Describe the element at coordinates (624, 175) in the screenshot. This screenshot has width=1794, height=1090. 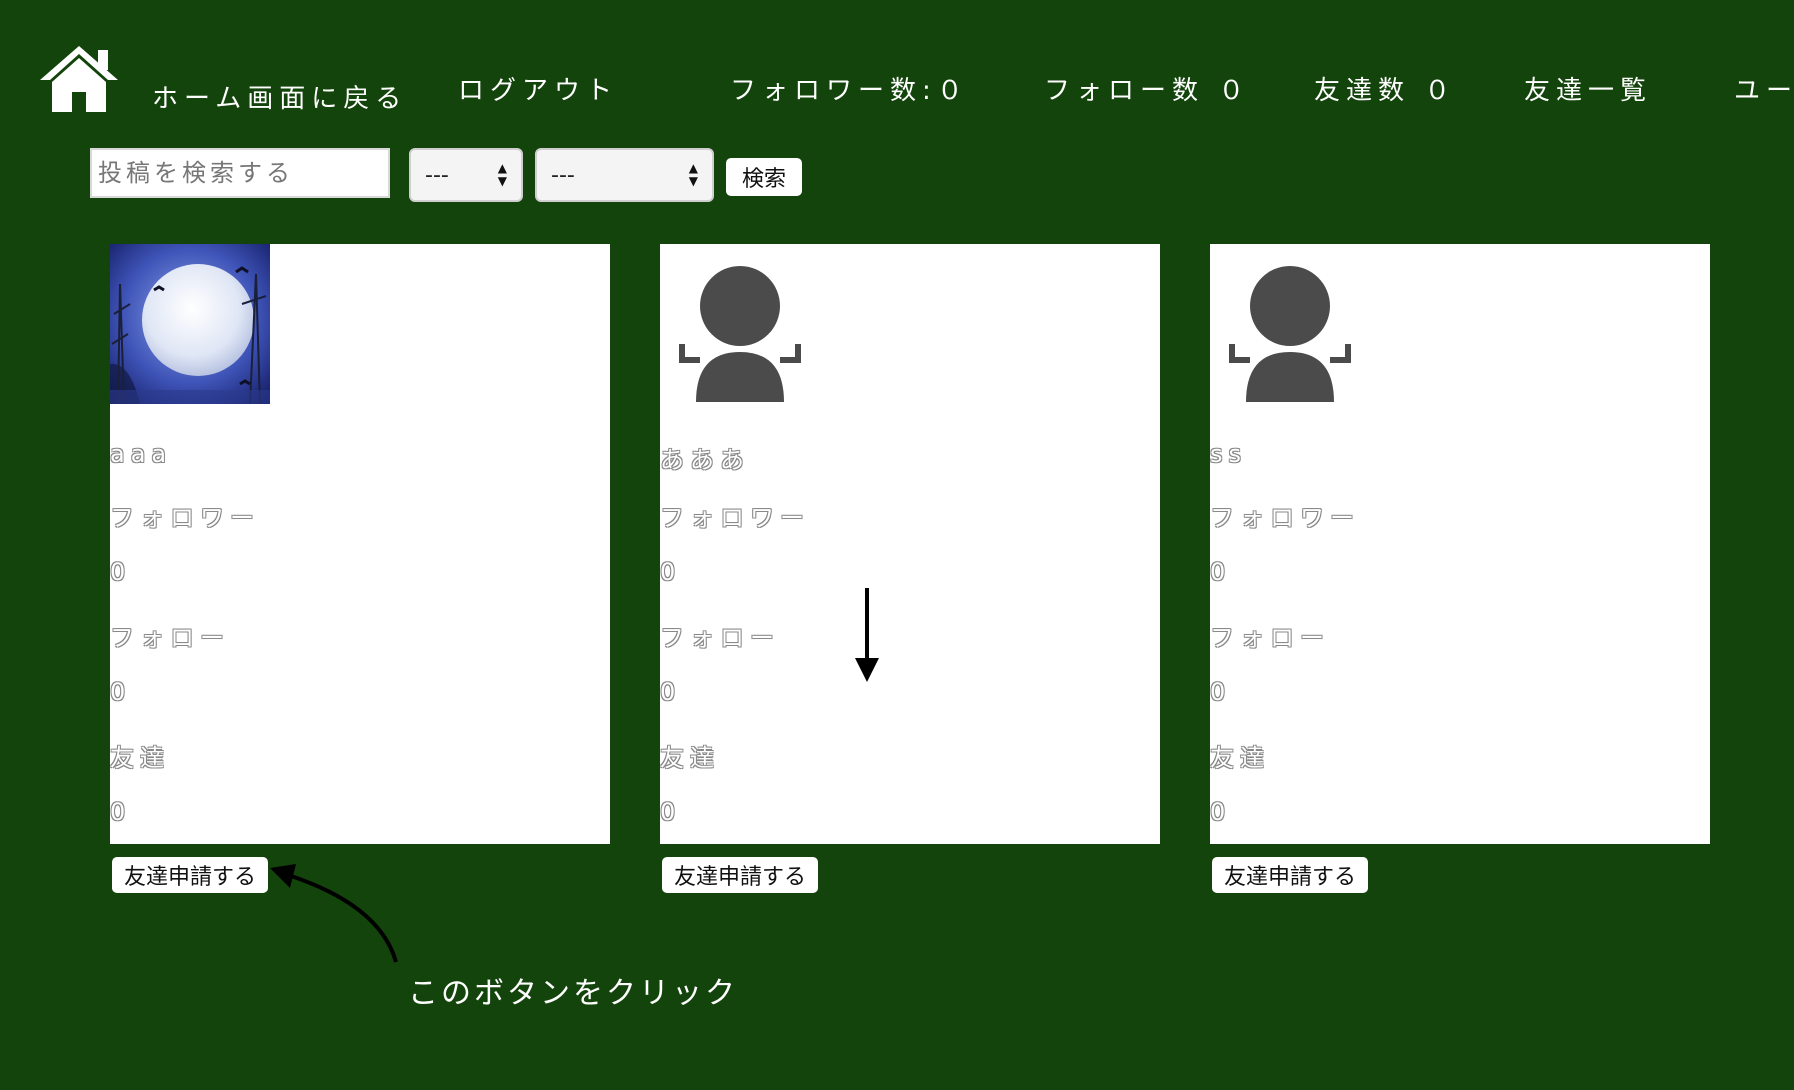
I see `sort-select: --- ▲ ▼` at that location.